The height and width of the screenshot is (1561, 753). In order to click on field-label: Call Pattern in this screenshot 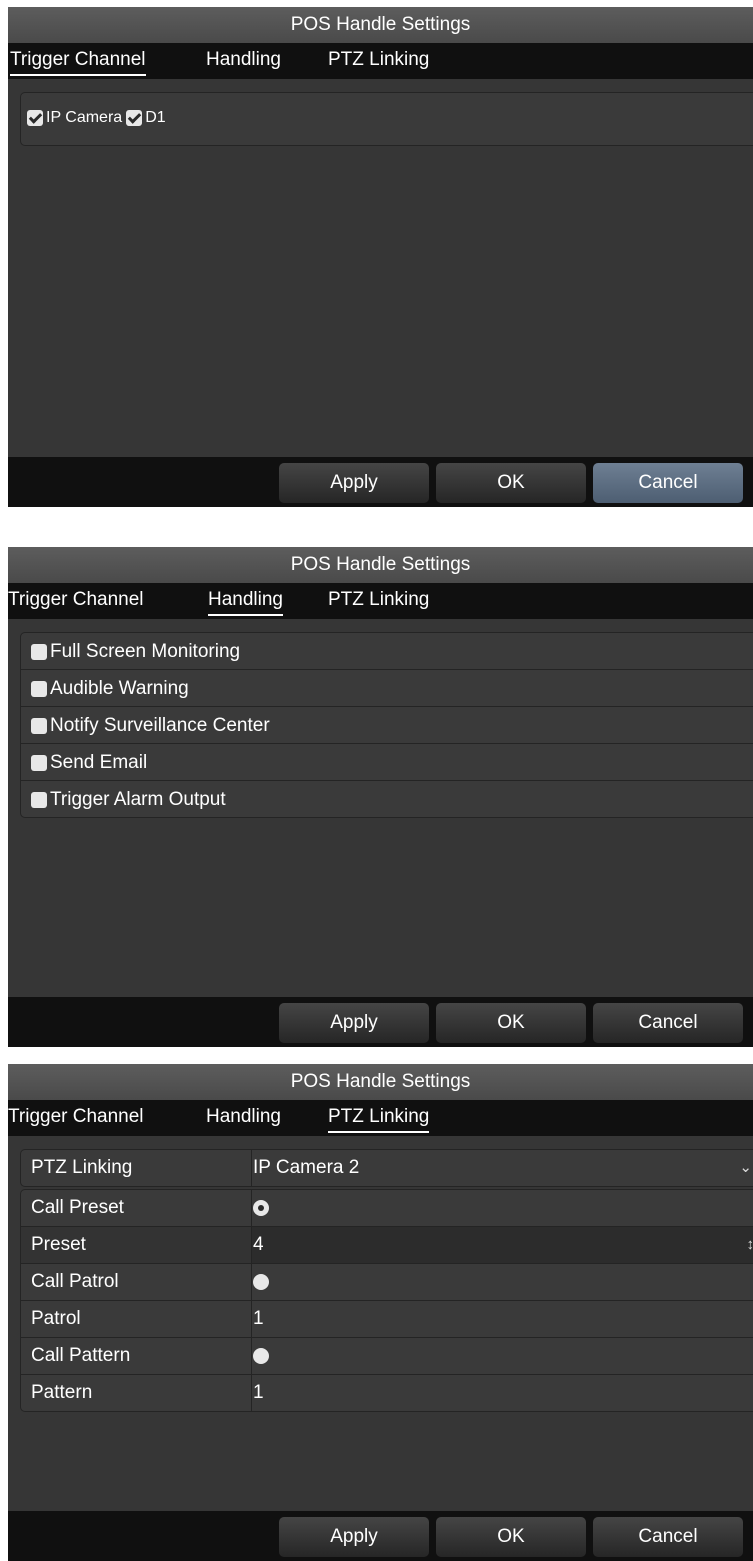, I will do `click(136, 1356)`.